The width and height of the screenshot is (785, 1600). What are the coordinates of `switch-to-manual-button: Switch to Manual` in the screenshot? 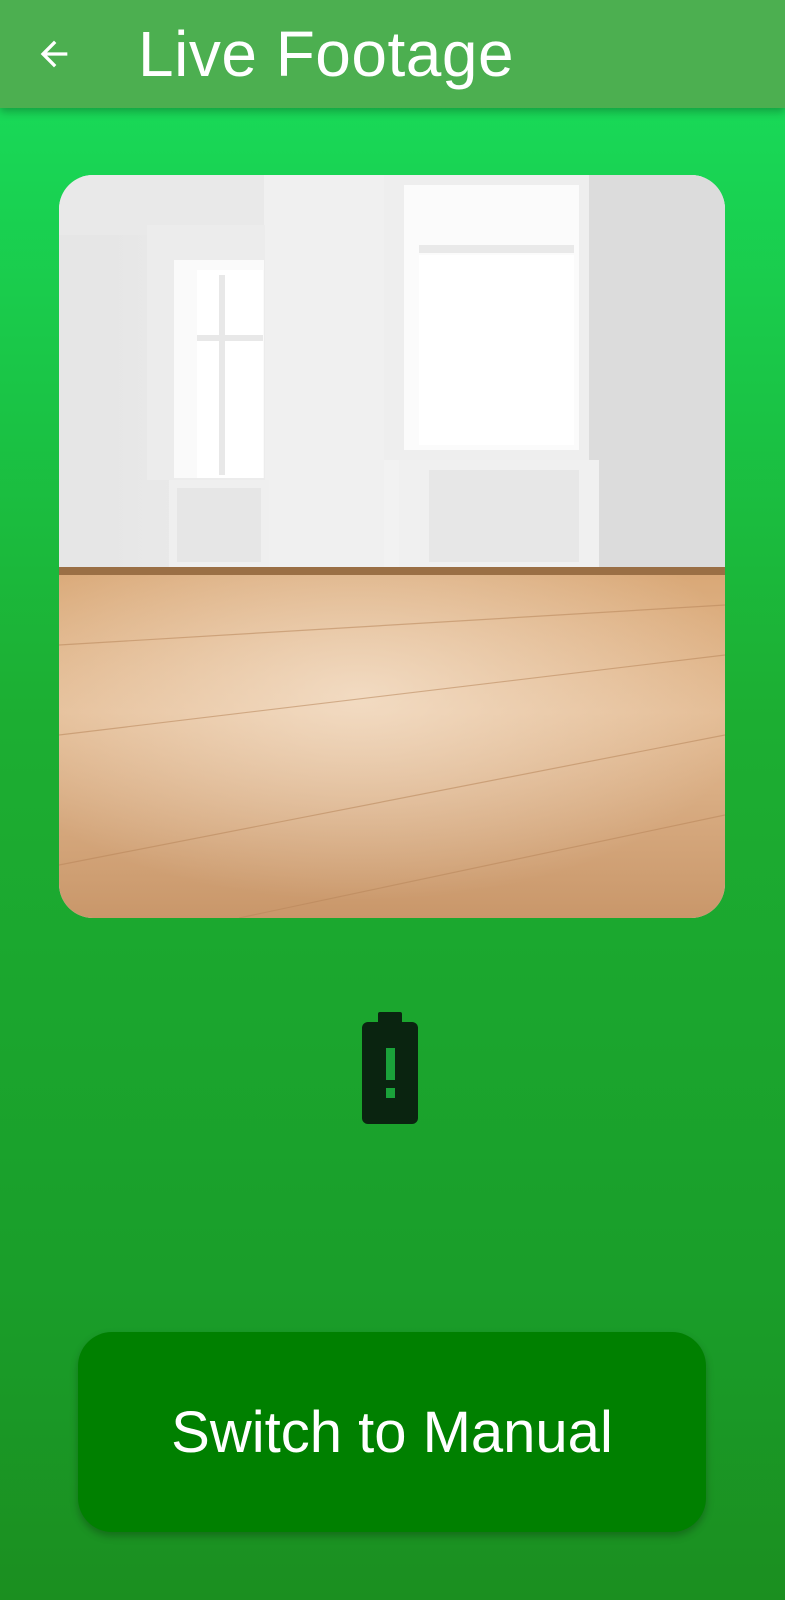 It's located at (392, 1432).